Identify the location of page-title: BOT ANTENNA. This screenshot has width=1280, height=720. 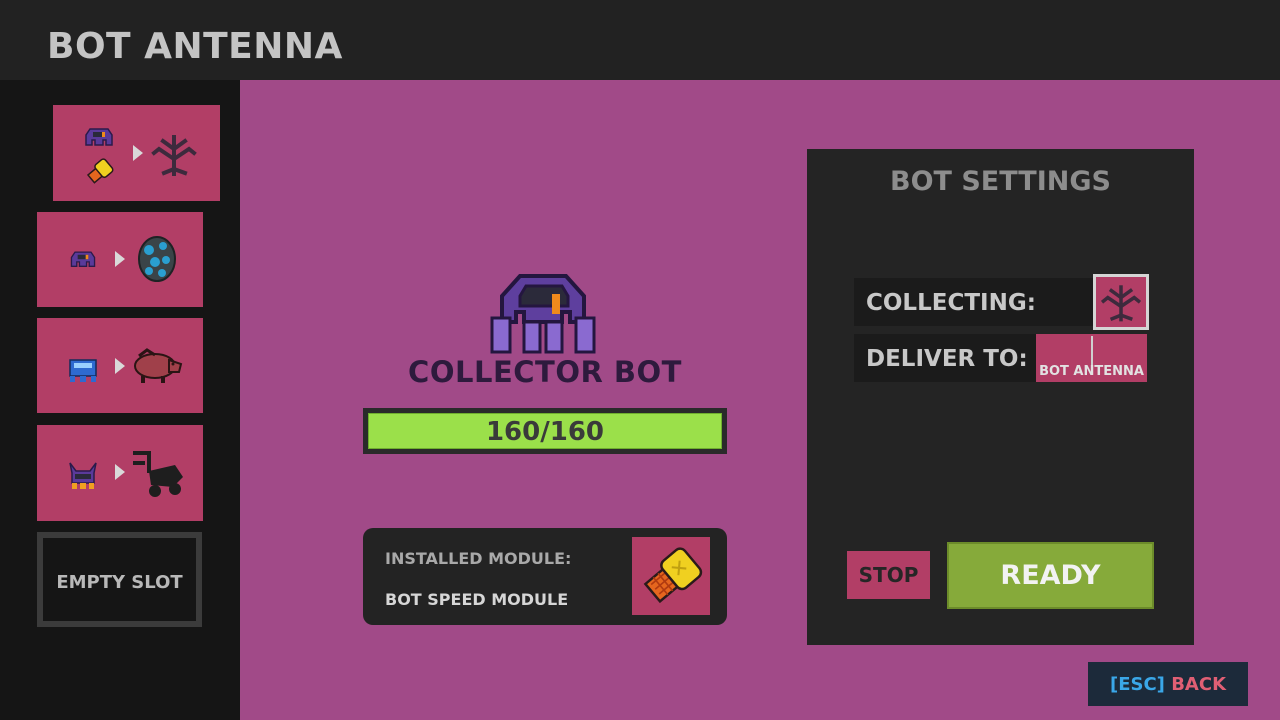
(195, 46).